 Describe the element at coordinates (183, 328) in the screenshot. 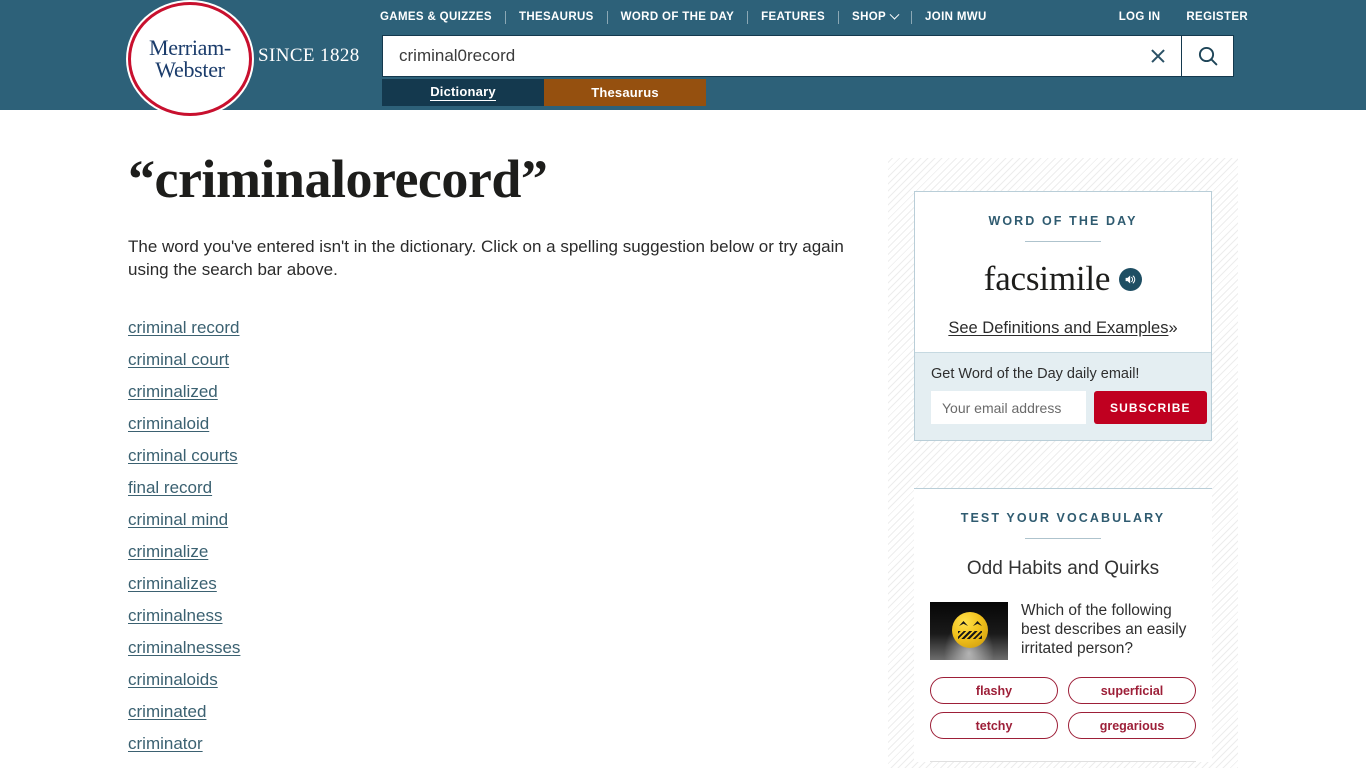

I see `suggestion-link: criminal record` at that location.